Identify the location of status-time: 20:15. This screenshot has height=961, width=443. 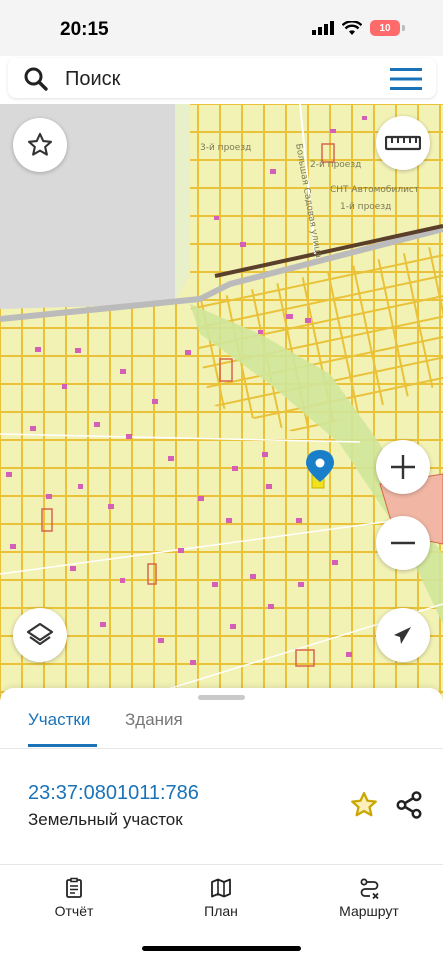
(84, 29).